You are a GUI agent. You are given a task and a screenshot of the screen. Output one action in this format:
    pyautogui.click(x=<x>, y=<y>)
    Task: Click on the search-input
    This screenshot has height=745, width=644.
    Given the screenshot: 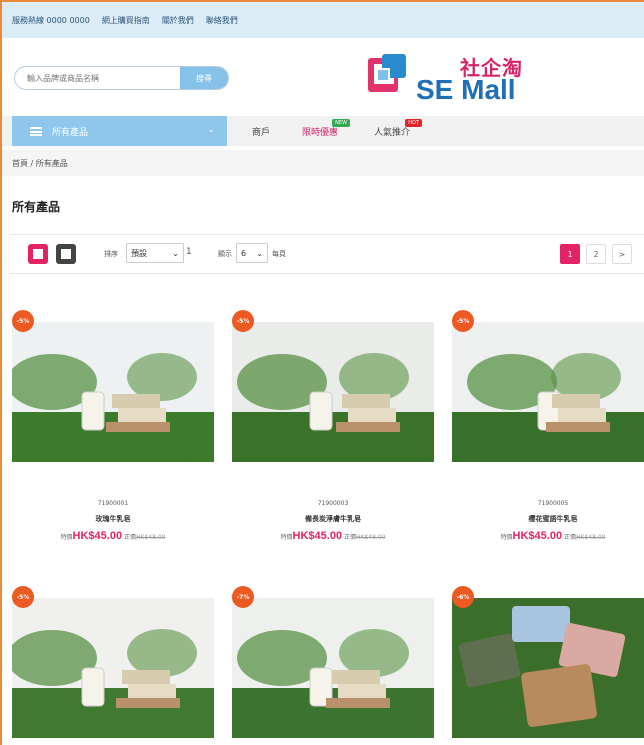 What is the action you would take?
    pyautogui.click(x=97, y=78)
    